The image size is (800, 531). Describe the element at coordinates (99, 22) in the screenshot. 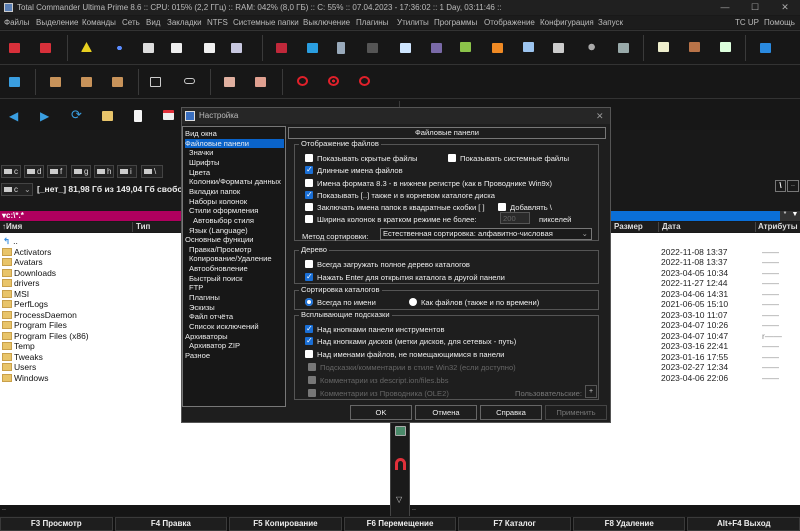

I see `menu-commands: Команды` at that location.